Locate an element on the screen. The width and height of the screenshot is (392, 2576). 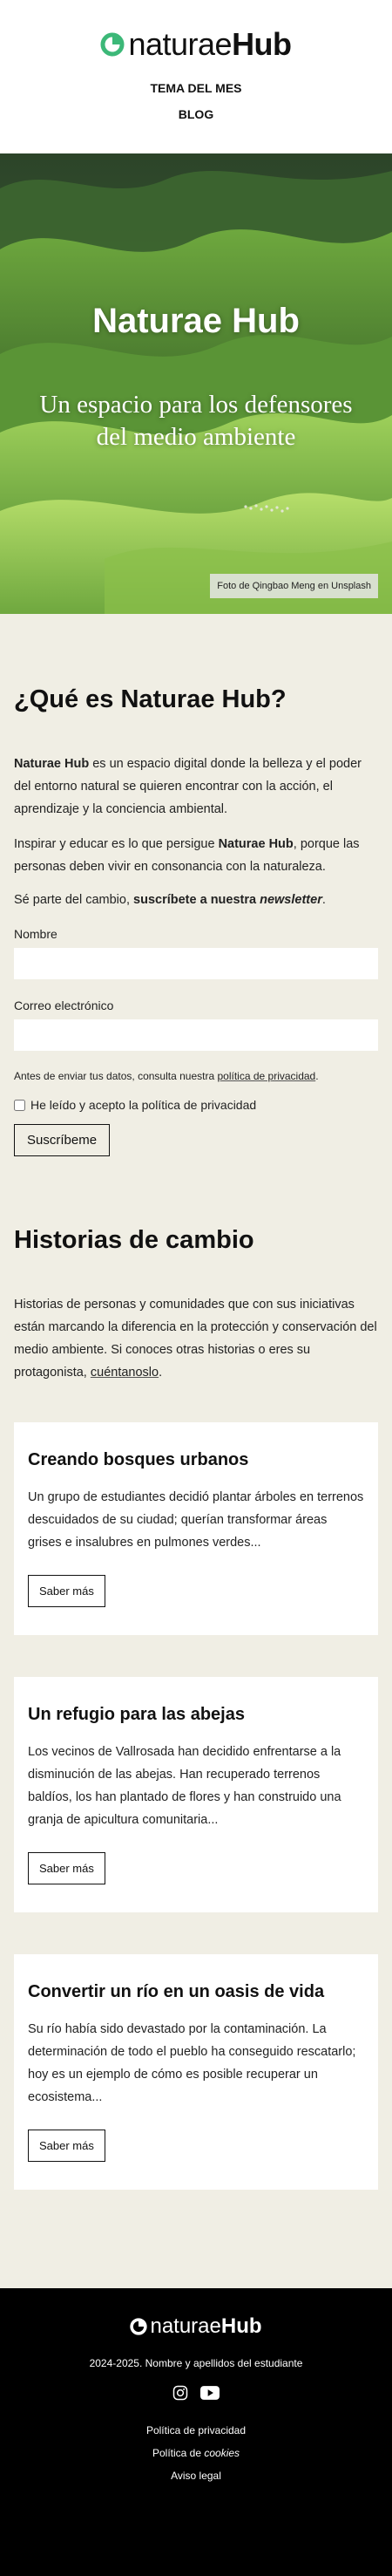
footer-link-cookies-em: cookies is located at coordinates (222, 2453).